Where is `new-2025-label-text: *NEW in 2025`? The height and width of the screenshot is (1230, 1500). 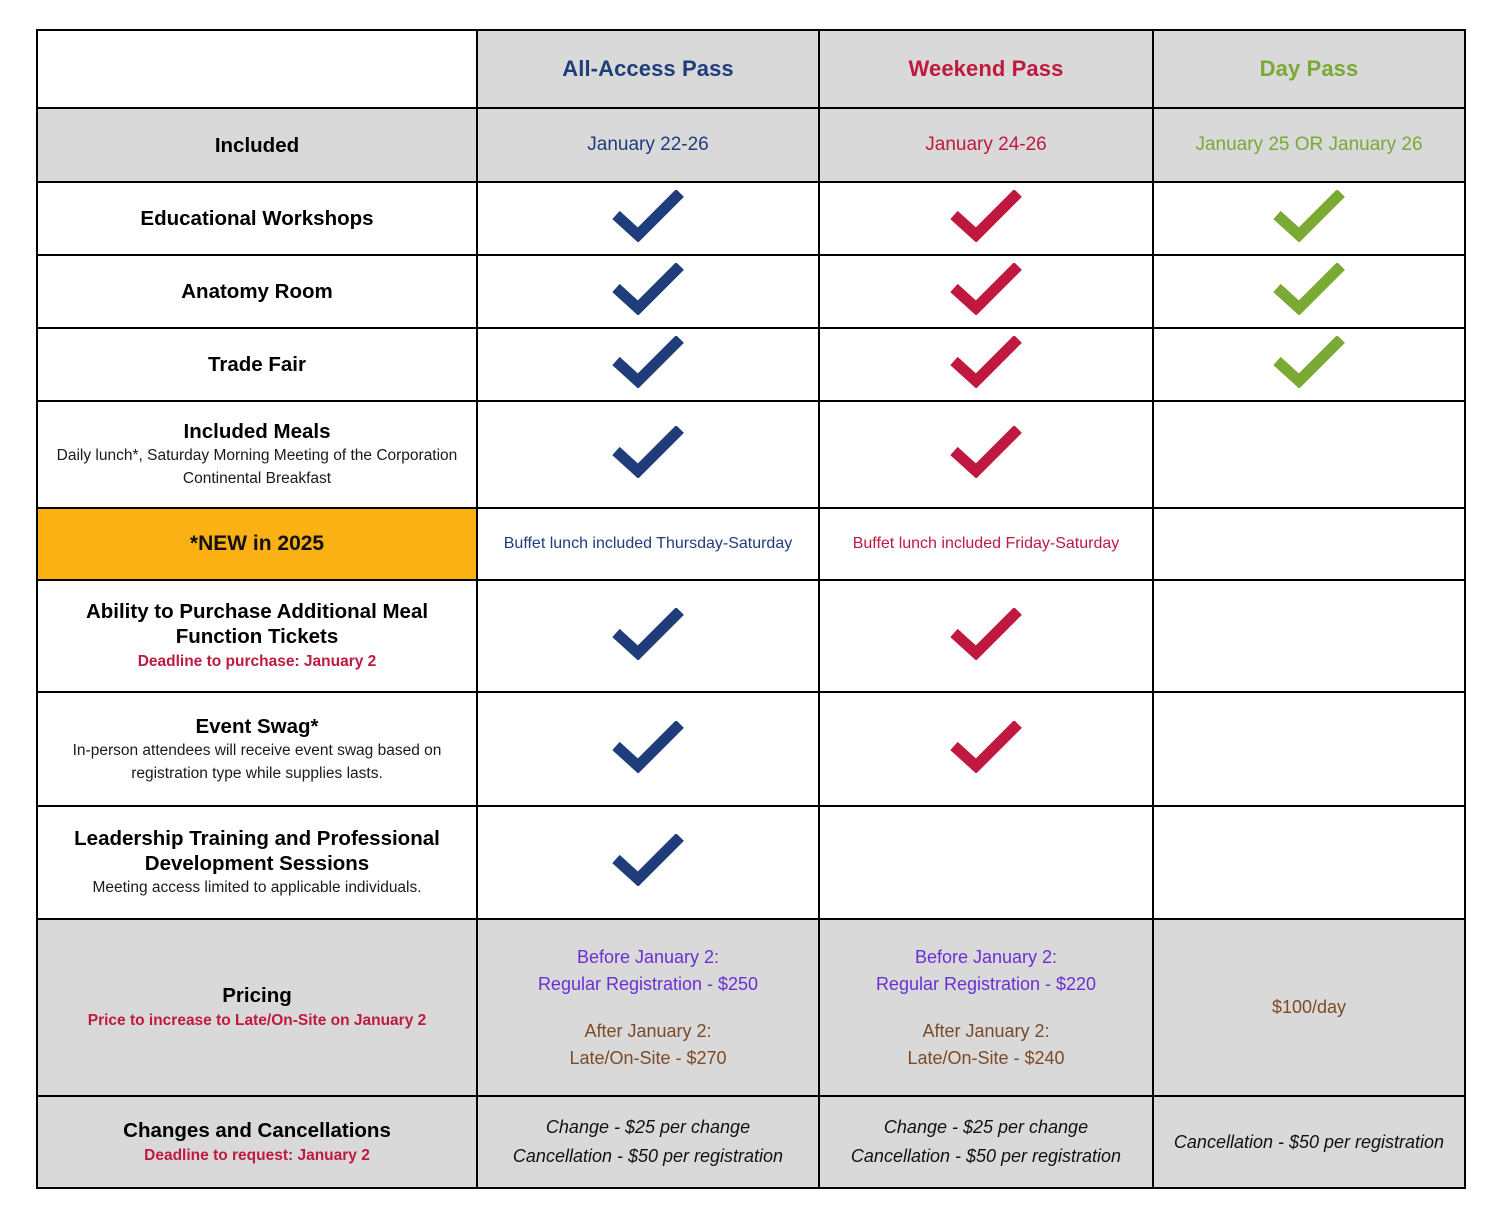 new-2025-label-text: *NEW in 2025 is located at coordinates (257, 543).